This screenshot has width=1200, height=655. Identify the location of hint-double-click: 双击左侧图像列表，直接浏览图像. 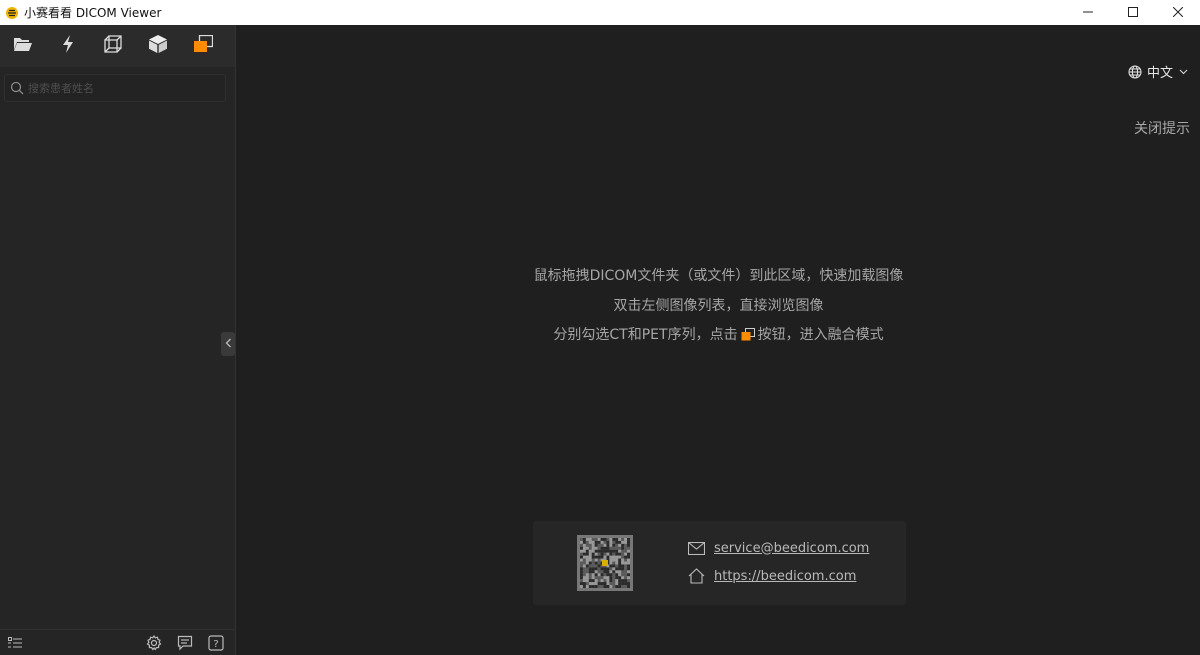
(718, 305).